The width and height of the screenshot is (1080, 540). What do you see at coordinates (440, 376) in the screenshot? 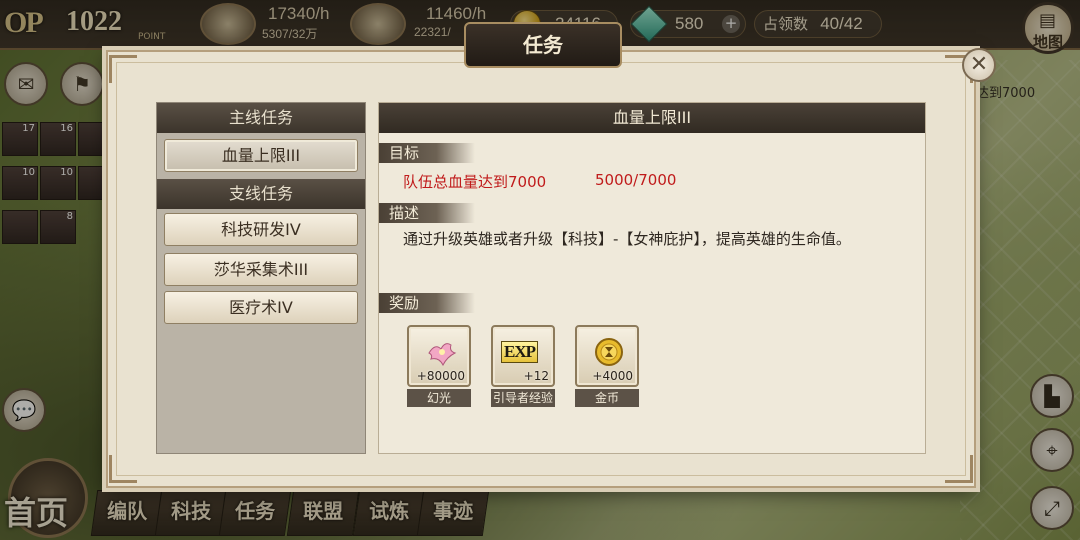
I see `reward-amount: +80000` at bounding box center [440, 376].